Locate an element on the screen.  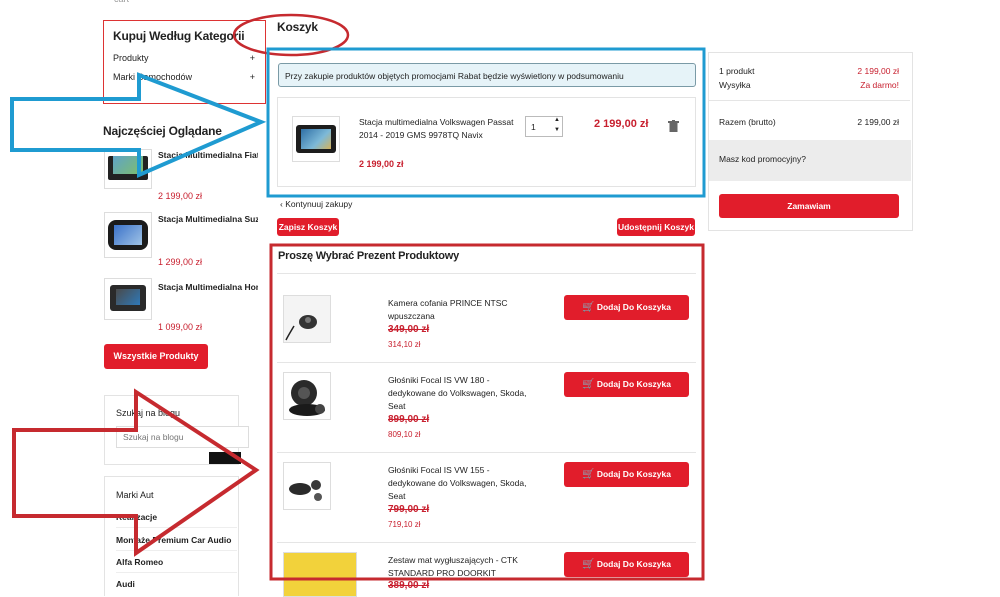
page-title: Koszyk is located at coordinates (297, 27).